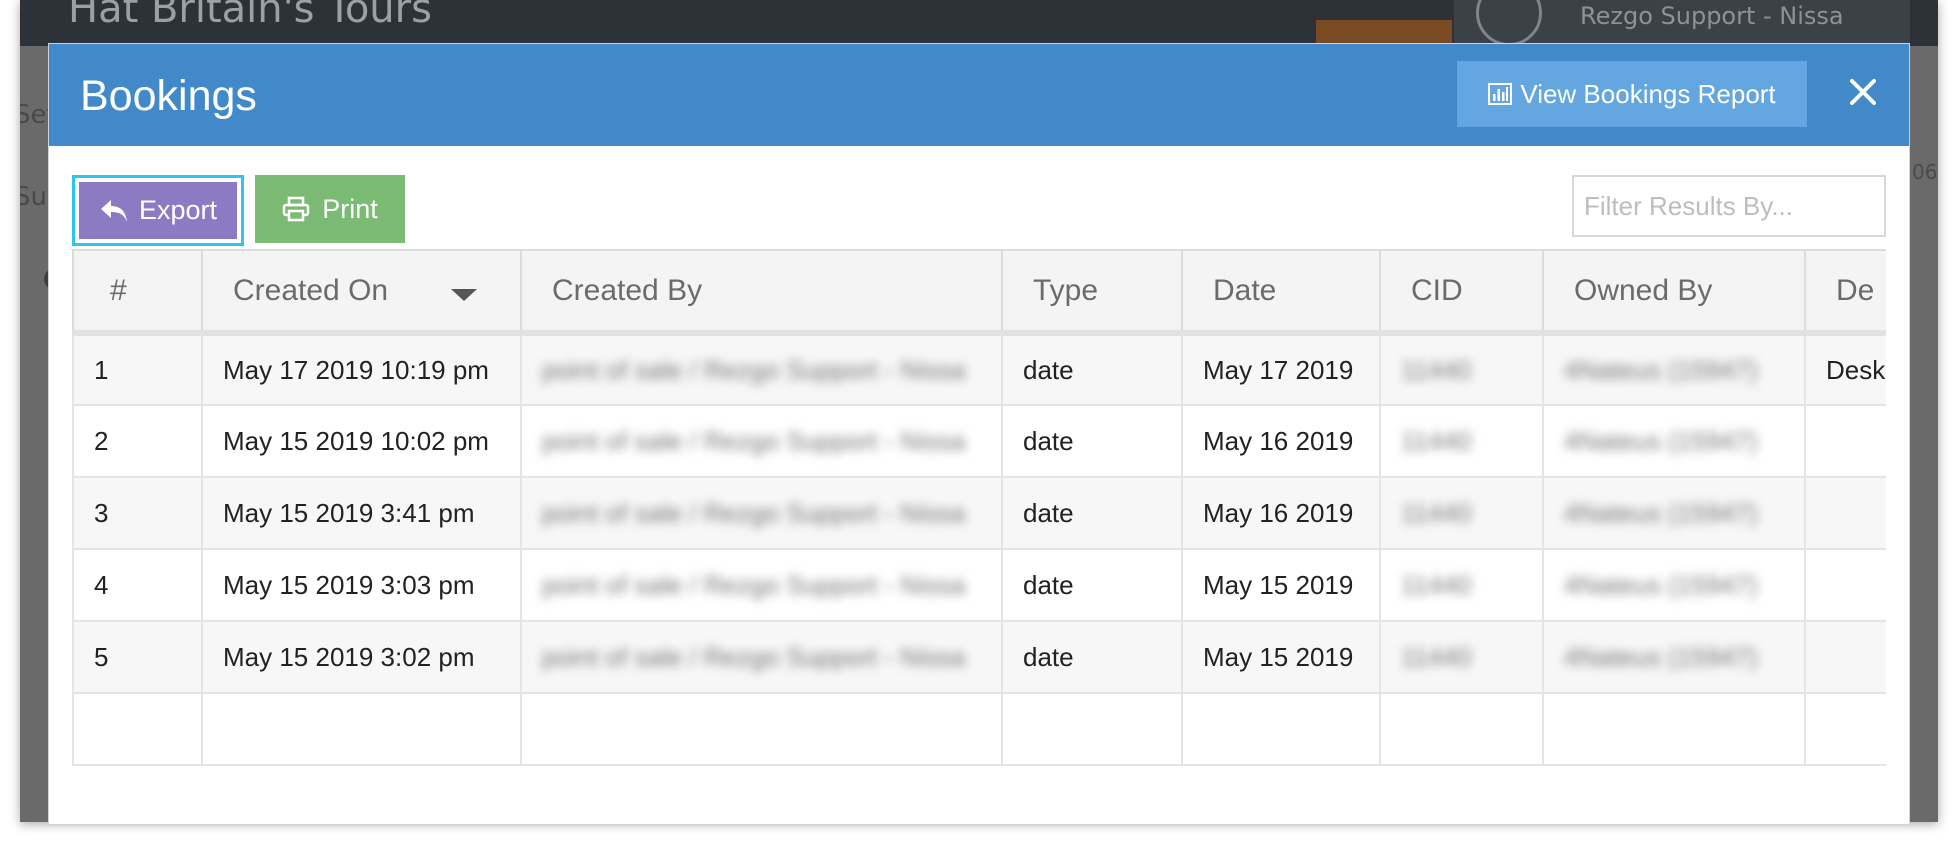 The image size is (1956, 842). What do you see at coordinates (1648, 93) in the screenshot?
I see `view-bookings-report-label: View Bookings Report` at bounding box center [1648, 93].